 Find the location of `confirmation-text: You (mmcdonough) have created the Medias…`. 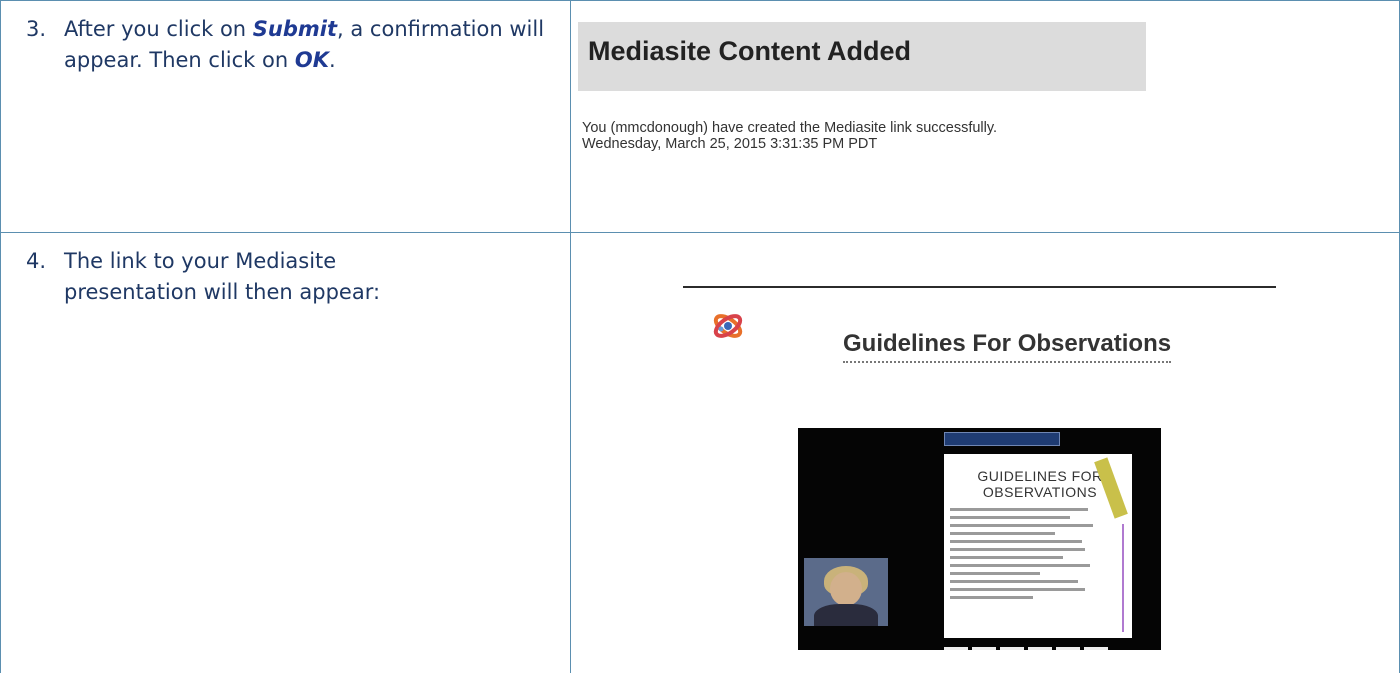

confirmation-text: You (mmcdonough) have created the Medias… is located at coordinates (790, 128).